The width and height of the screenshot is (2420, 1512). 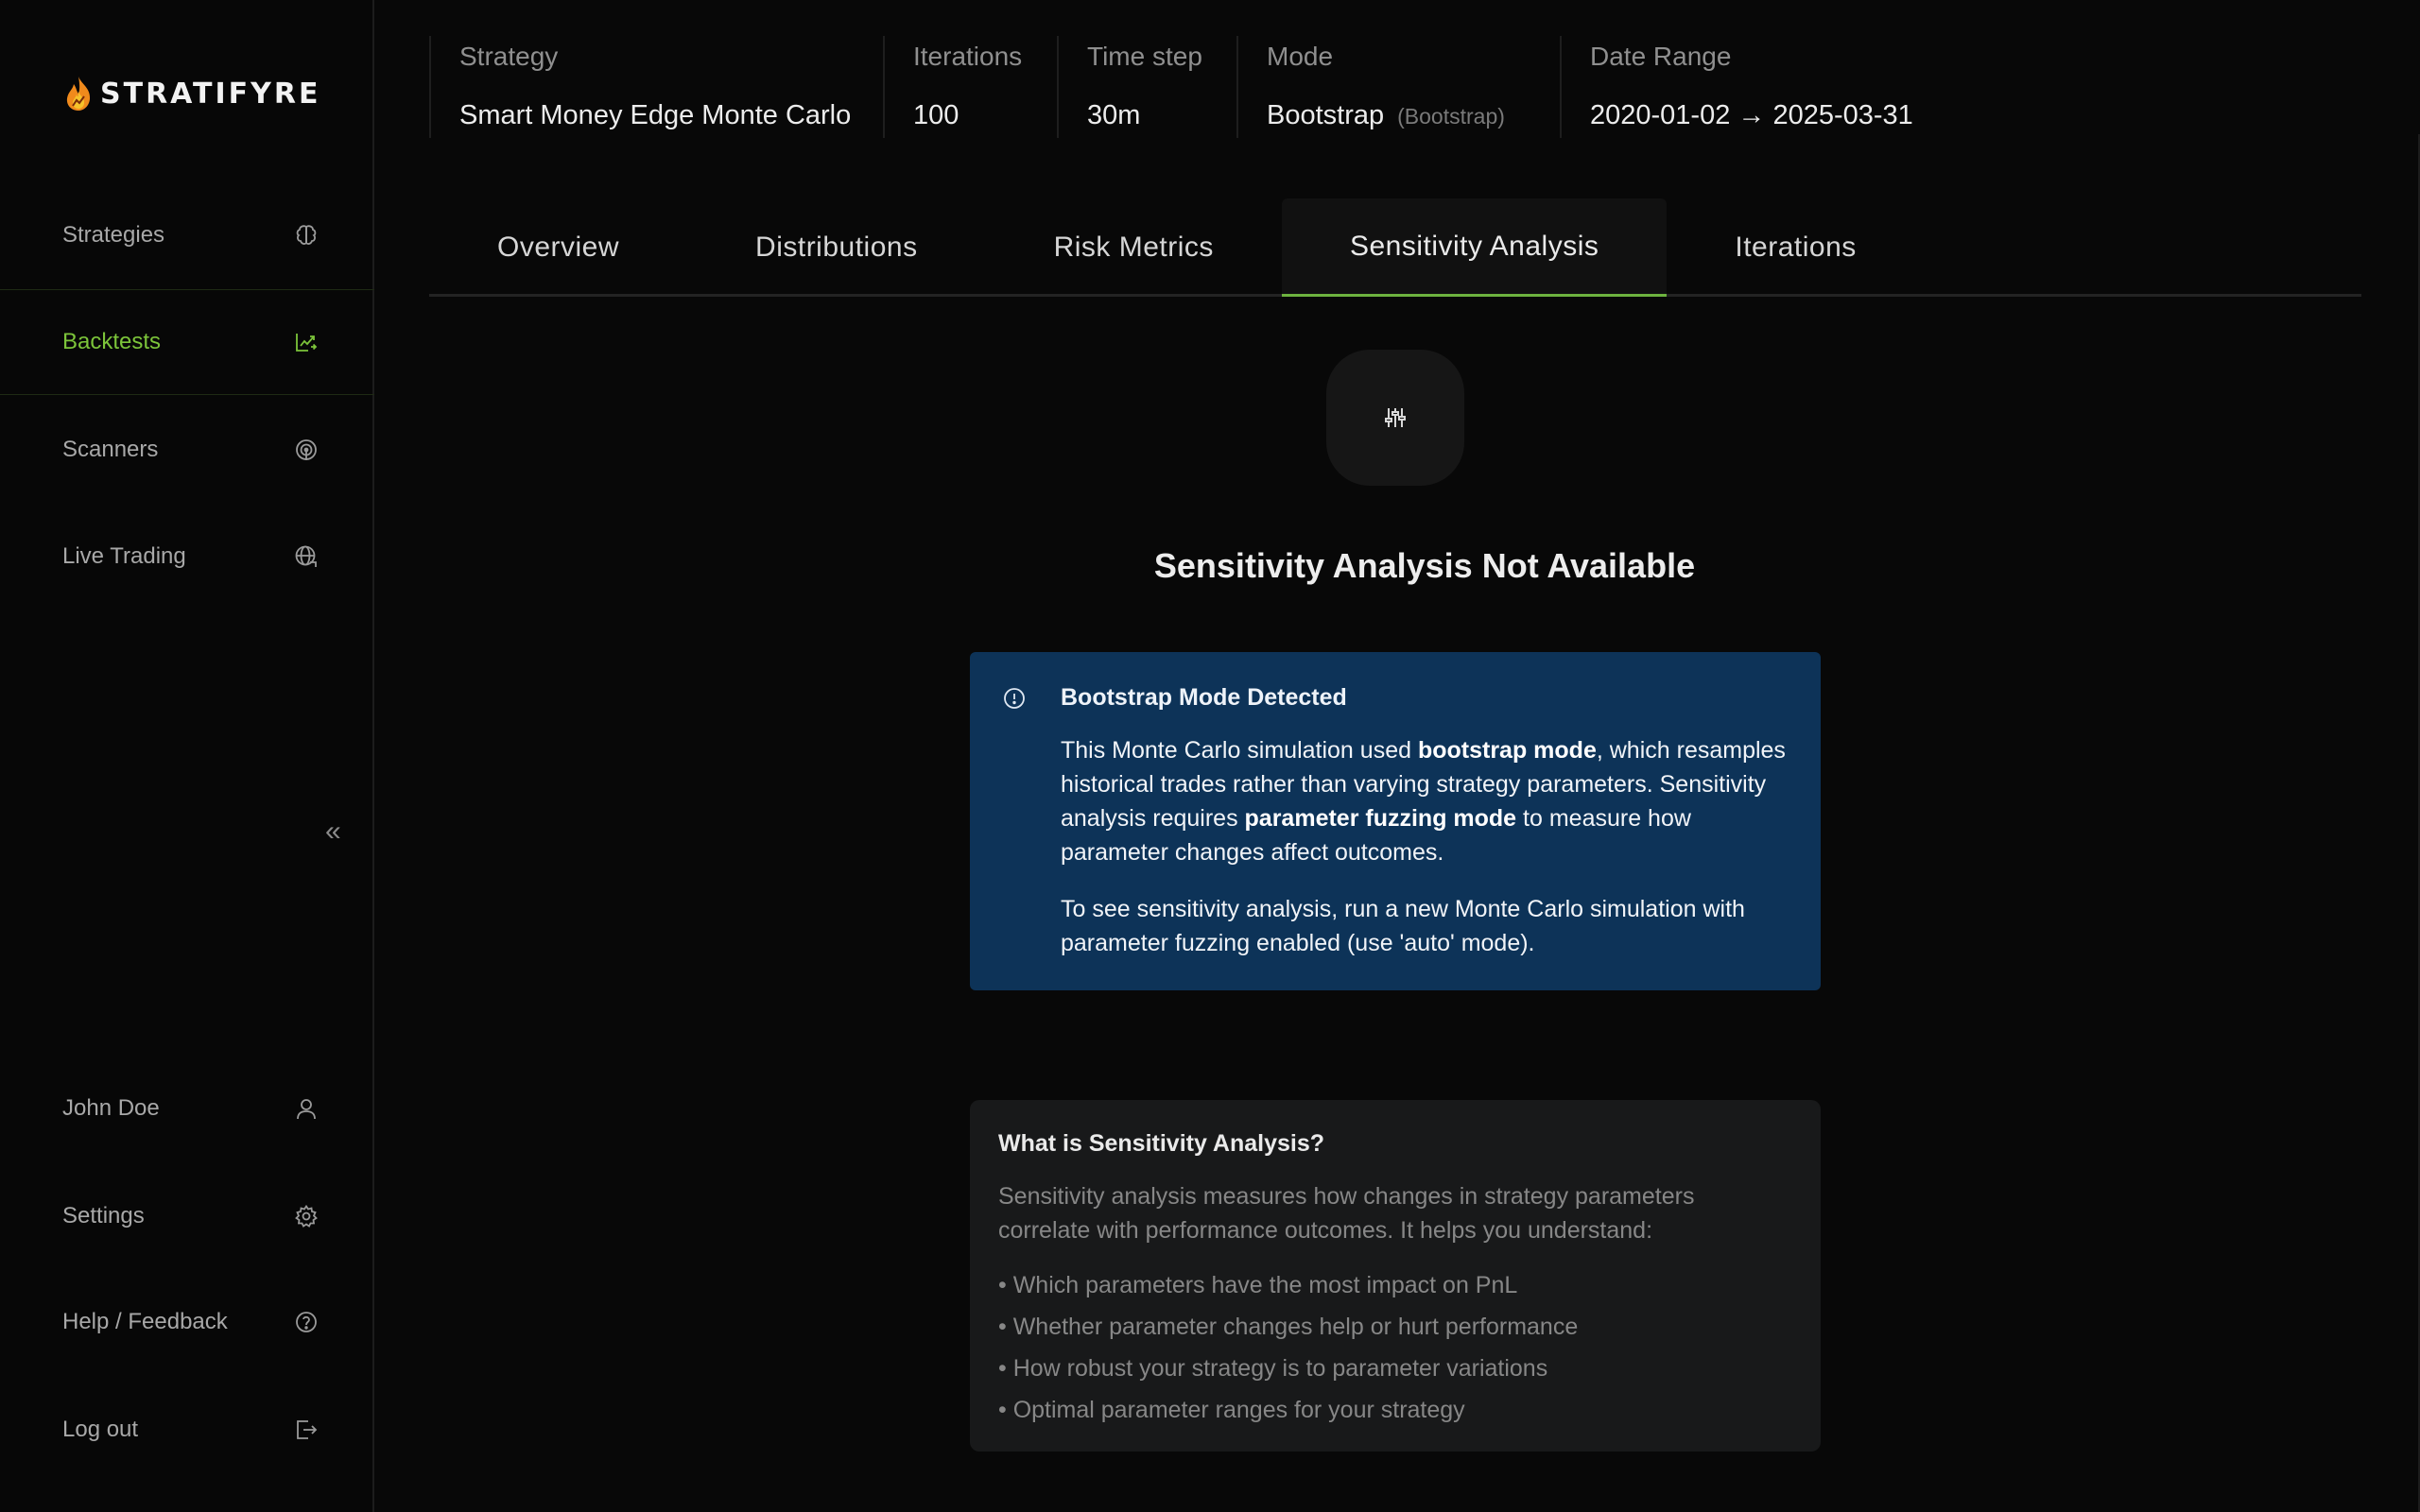 I want to click on header-timestep: Time step 30m, so click(x=1146, y=87).